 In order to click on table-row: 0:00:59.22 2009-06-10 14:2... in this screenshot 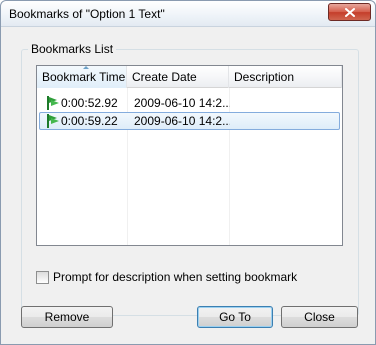, I will do `click(189, 121)`.